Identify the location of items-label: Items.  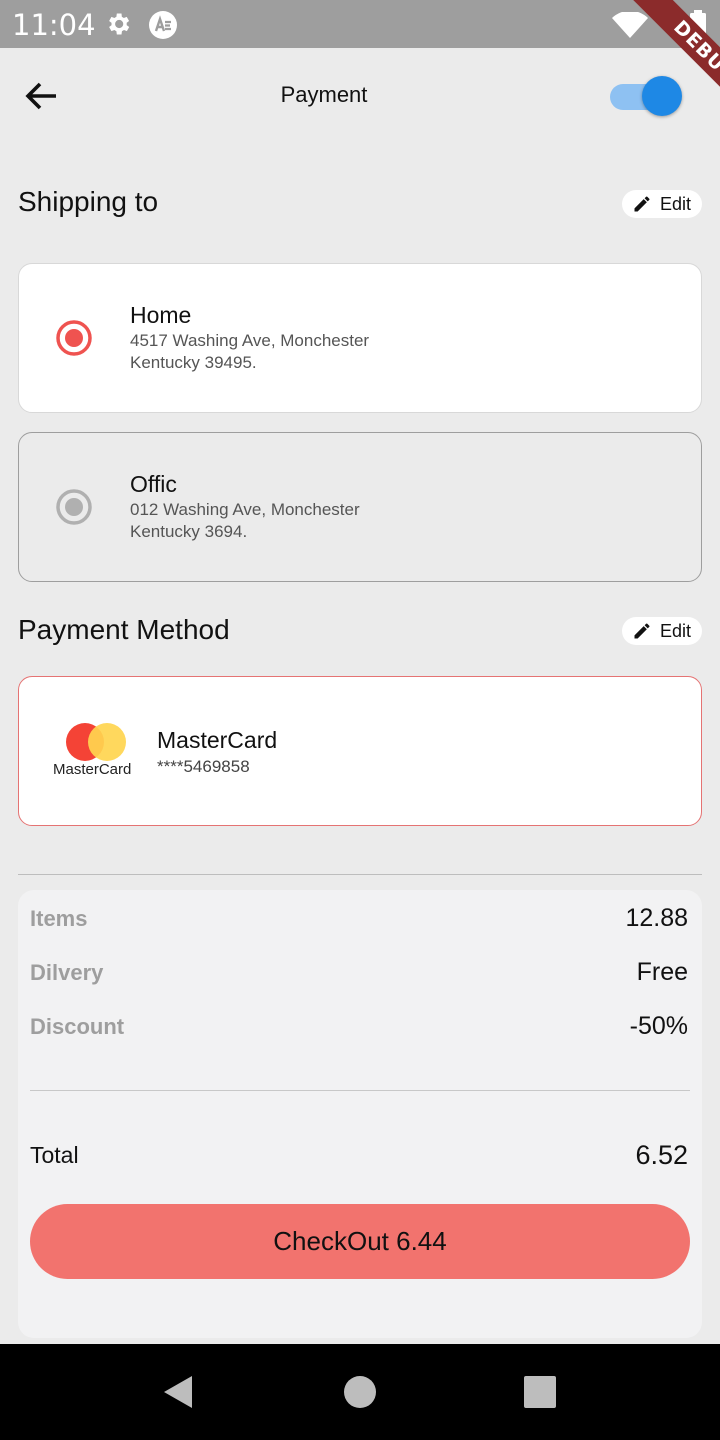
(59, 918).